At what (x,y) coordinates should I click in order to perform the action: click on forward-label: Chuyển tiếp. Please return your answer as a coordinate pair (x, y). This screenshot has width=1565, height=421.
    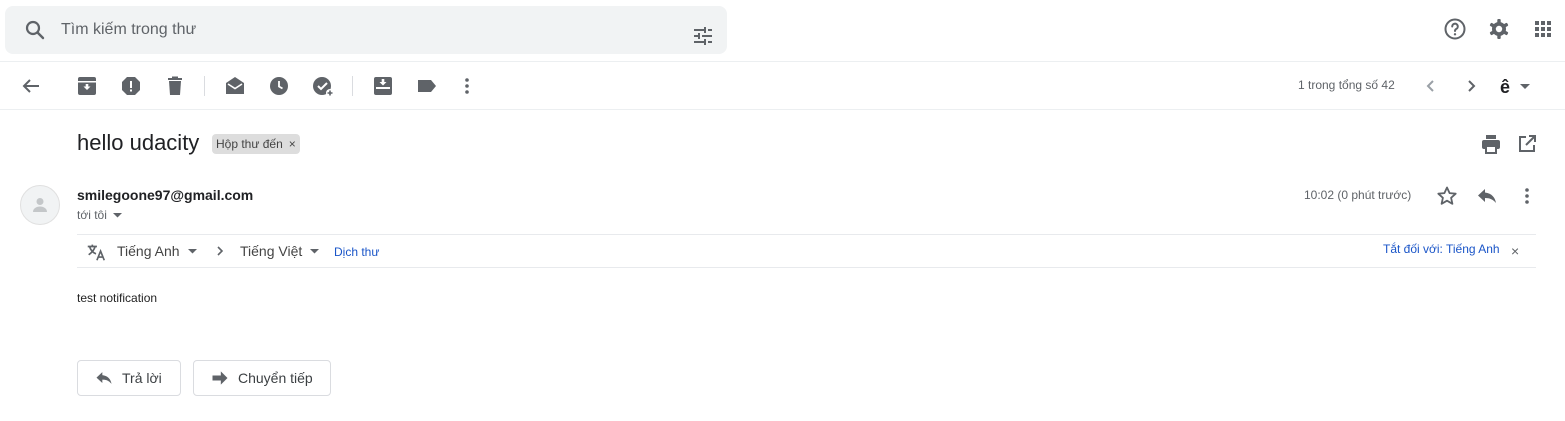
    Looking at the image, I should click on (275, 378).